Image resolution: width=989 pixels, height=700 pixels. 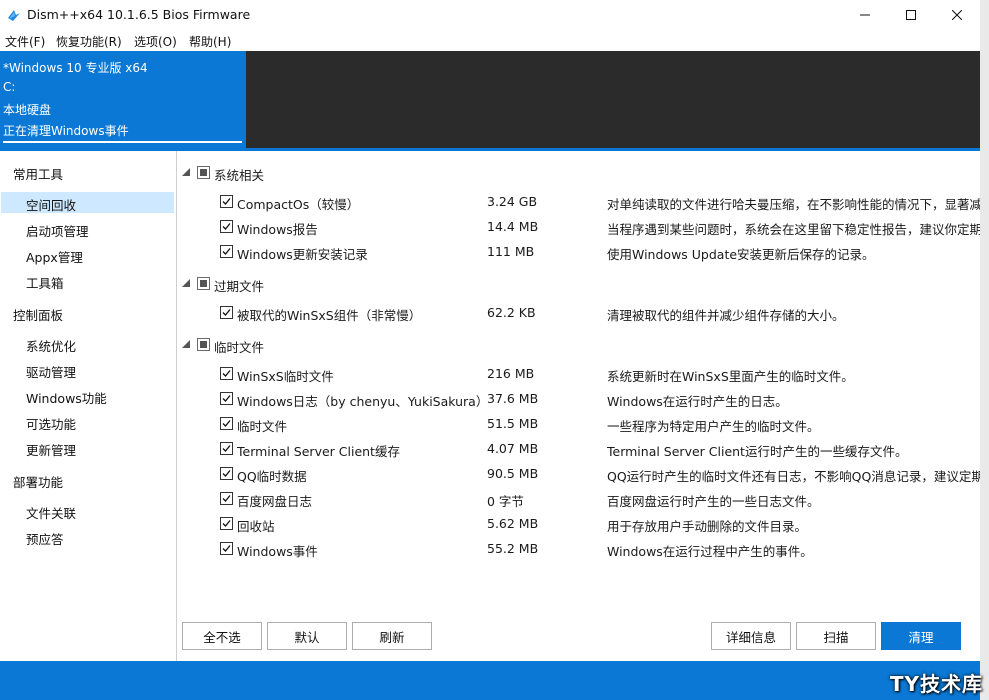 I want to click on item-name: CompactOs（较慢）, so click(x=298, y=204).